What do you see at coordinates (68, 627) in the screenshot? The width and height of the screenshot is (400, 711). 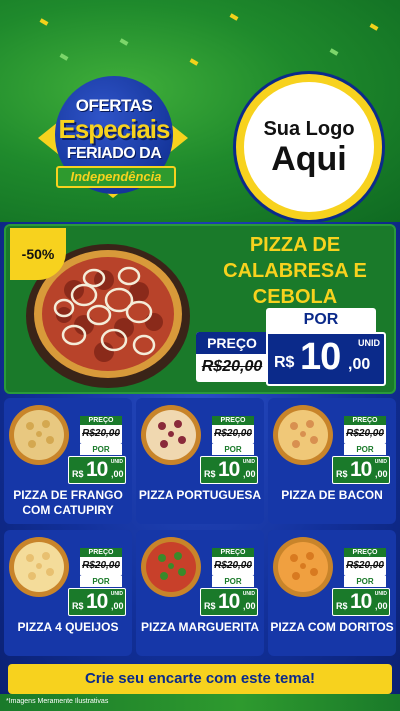 I see `product-name: PIZZA 4 QUEIJOS` at bounding box center [68, 627].